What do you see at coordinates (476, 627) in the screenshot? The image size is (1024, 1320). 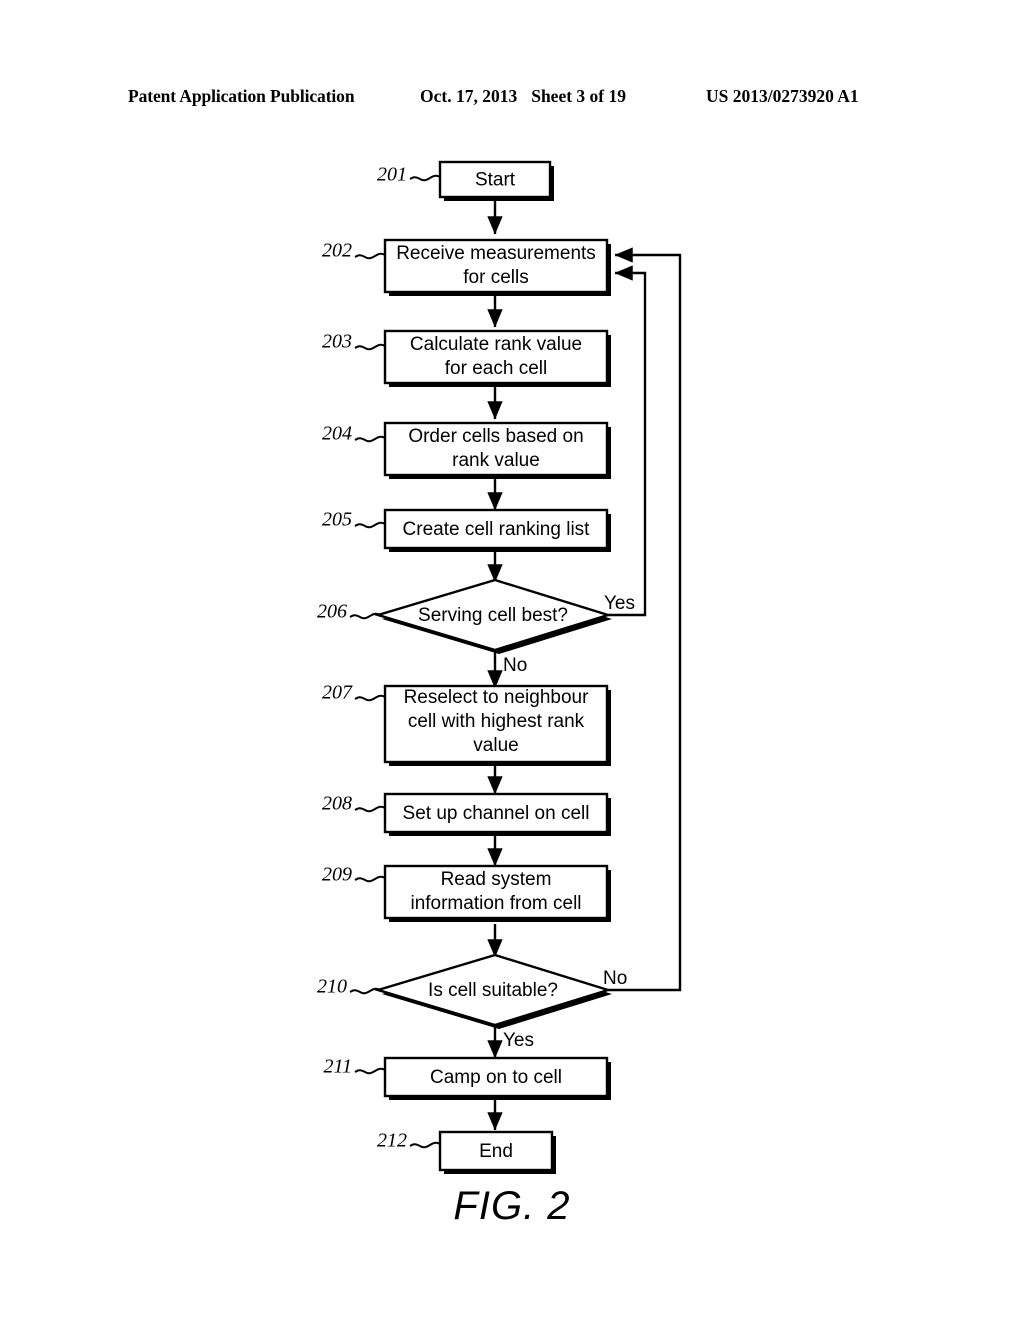 I see `node-206-serving-cell-best-decision: Serving cell best? 206 Yes No` at bounding box center [476, 627].